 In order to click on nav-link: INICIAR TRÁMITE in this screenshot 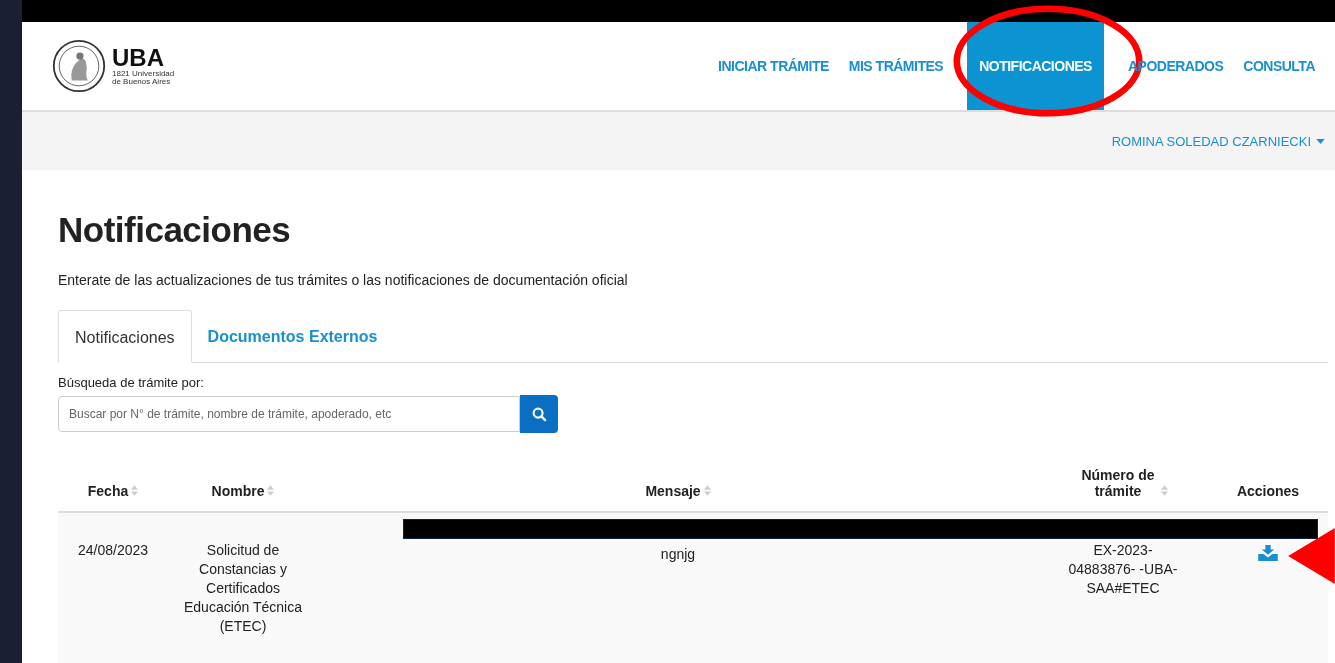, I will do `click(773, 66)`.